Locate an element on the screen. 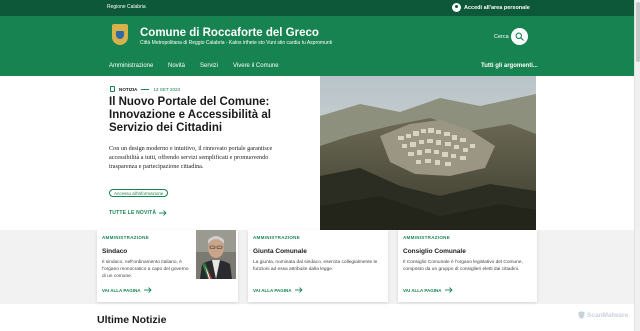 The image size is (640, 331). hero-date: 13 SET 2023 is located at coordinates (167, 89).